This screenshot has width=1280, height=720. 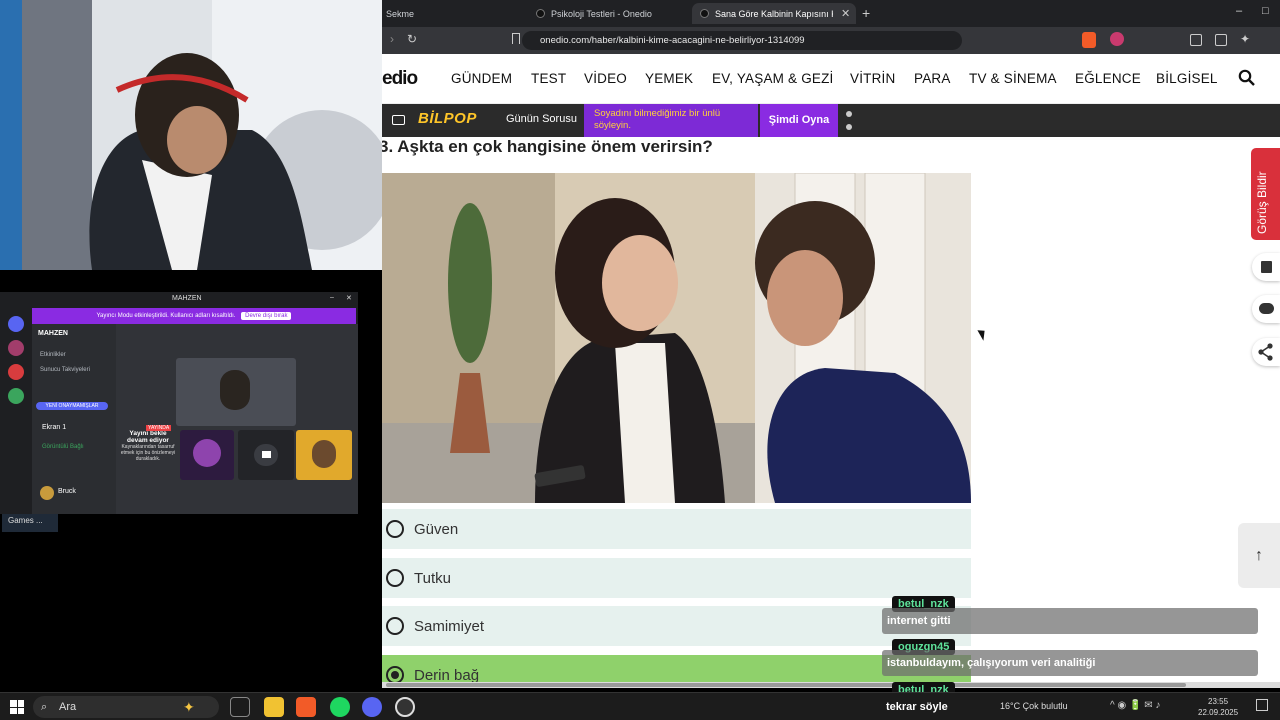 I want to click on clock: 23:55 22.09.2025, so click(x=1218, y=707).